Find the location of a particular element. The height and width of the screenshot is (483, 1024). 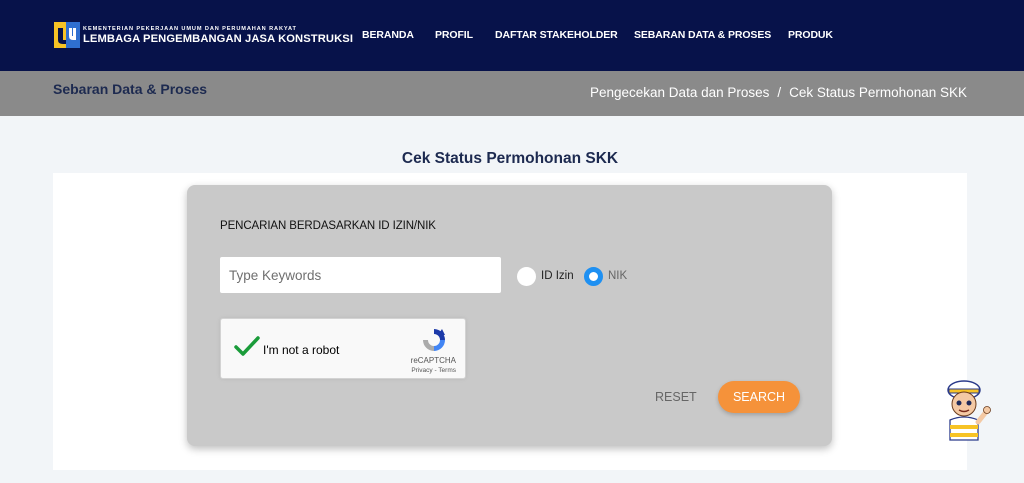

page-title: Cek Status Permohonan SKK is located at coordinates (510, 158).